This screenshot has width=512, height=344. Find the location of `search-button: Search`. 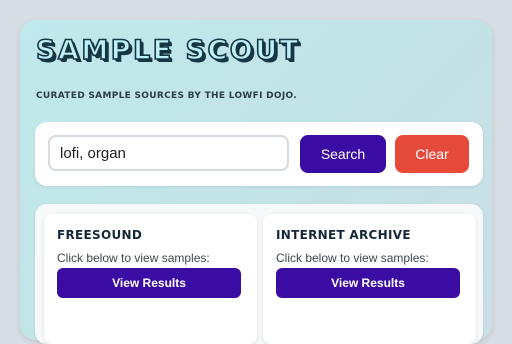

search-button: Search is located at coordinates (343, 154).